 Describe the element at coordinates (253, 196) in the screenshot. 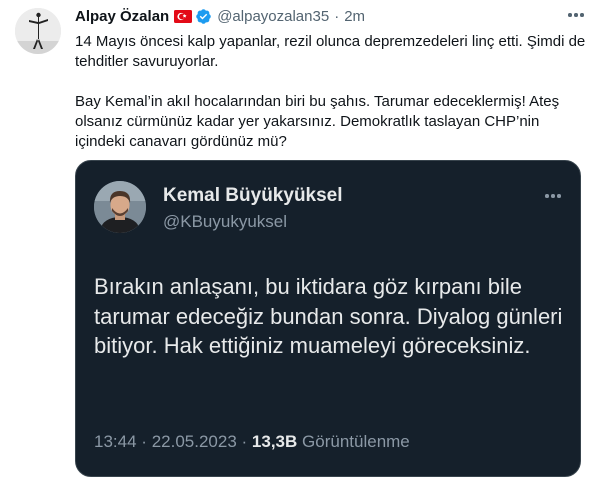

I see `quoted-author-display-name: Kemal Büyükyüksel` at that location.